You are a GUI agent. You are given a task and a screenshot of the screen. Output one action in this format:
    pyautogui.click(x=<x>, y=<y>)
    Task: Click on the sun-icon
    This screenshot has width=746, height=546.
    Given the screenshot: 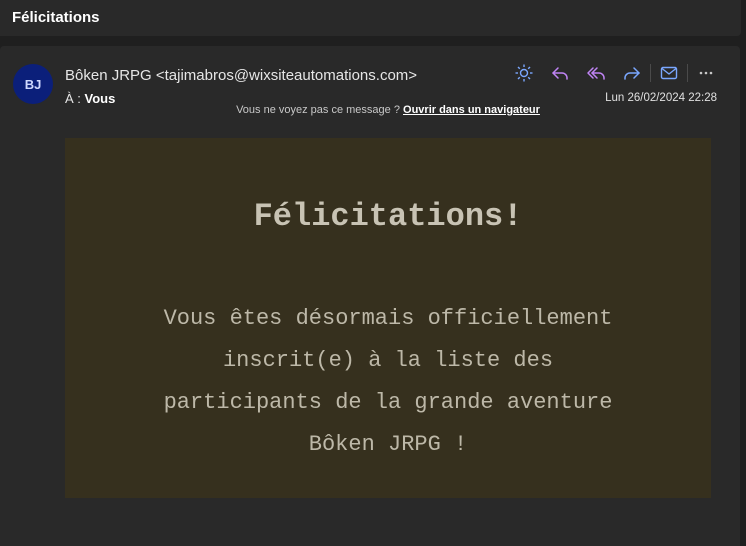 What is the action you would take?
    pyautogui.click(x=524, y=73)
    